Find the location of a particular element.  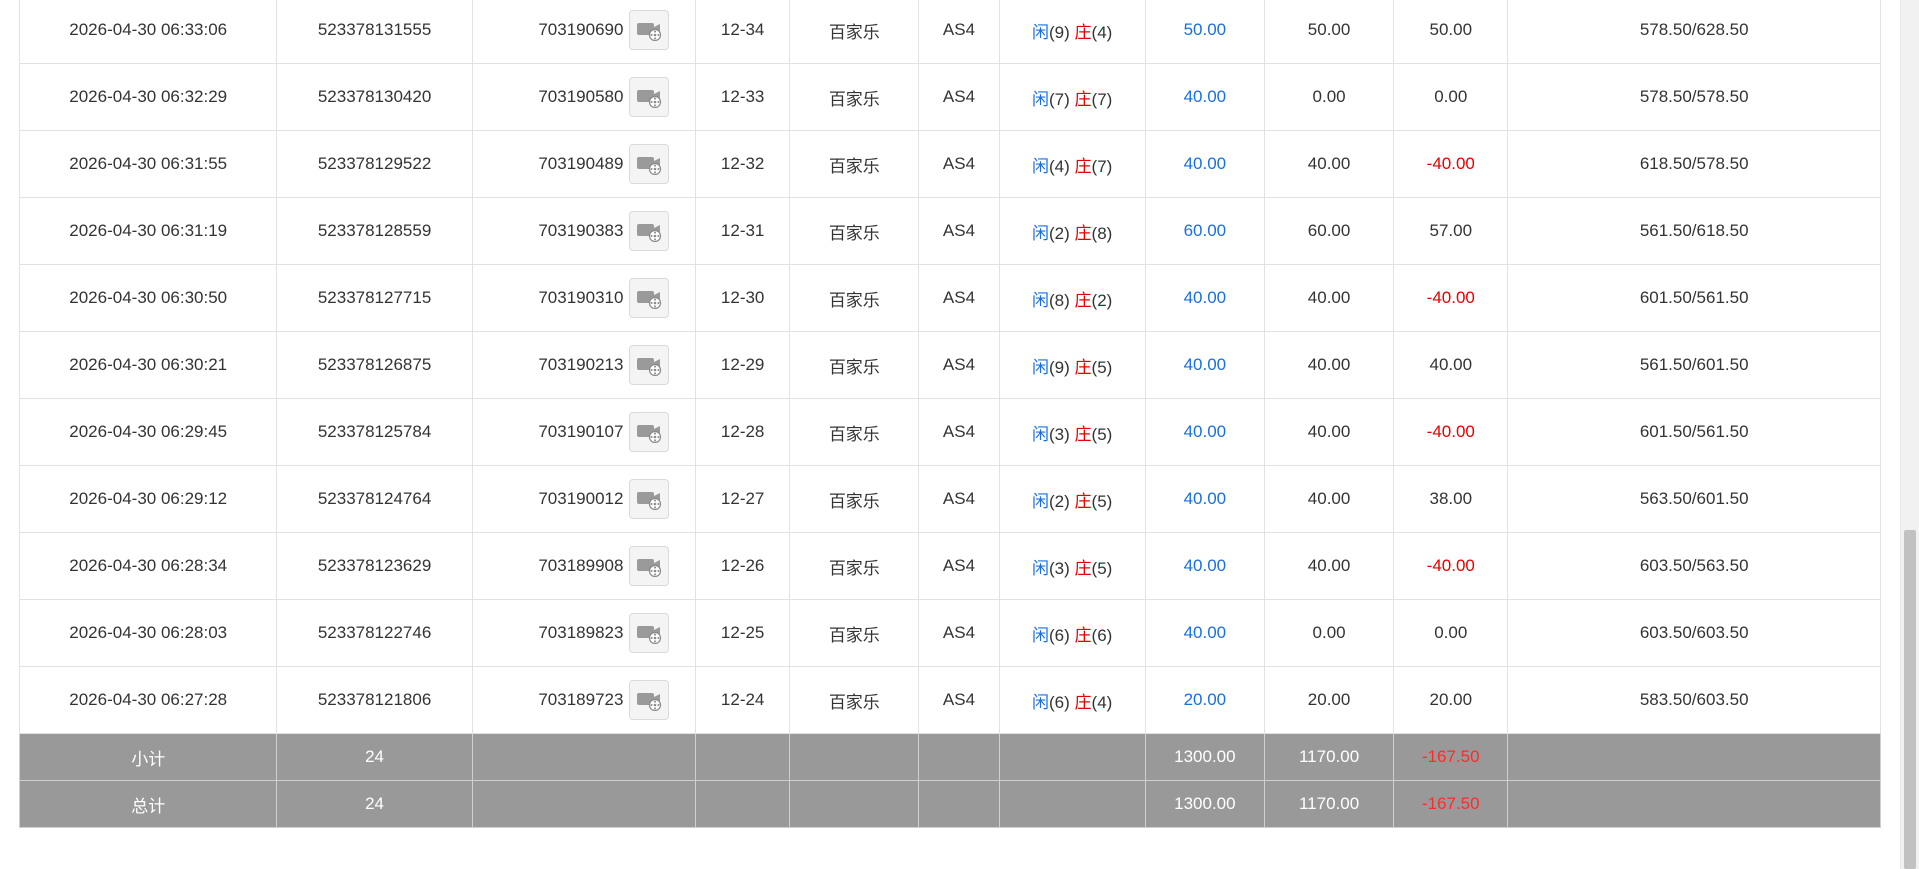

bet-time: 2026-04-30 06:31:55 is located at coordinates (148, 164).